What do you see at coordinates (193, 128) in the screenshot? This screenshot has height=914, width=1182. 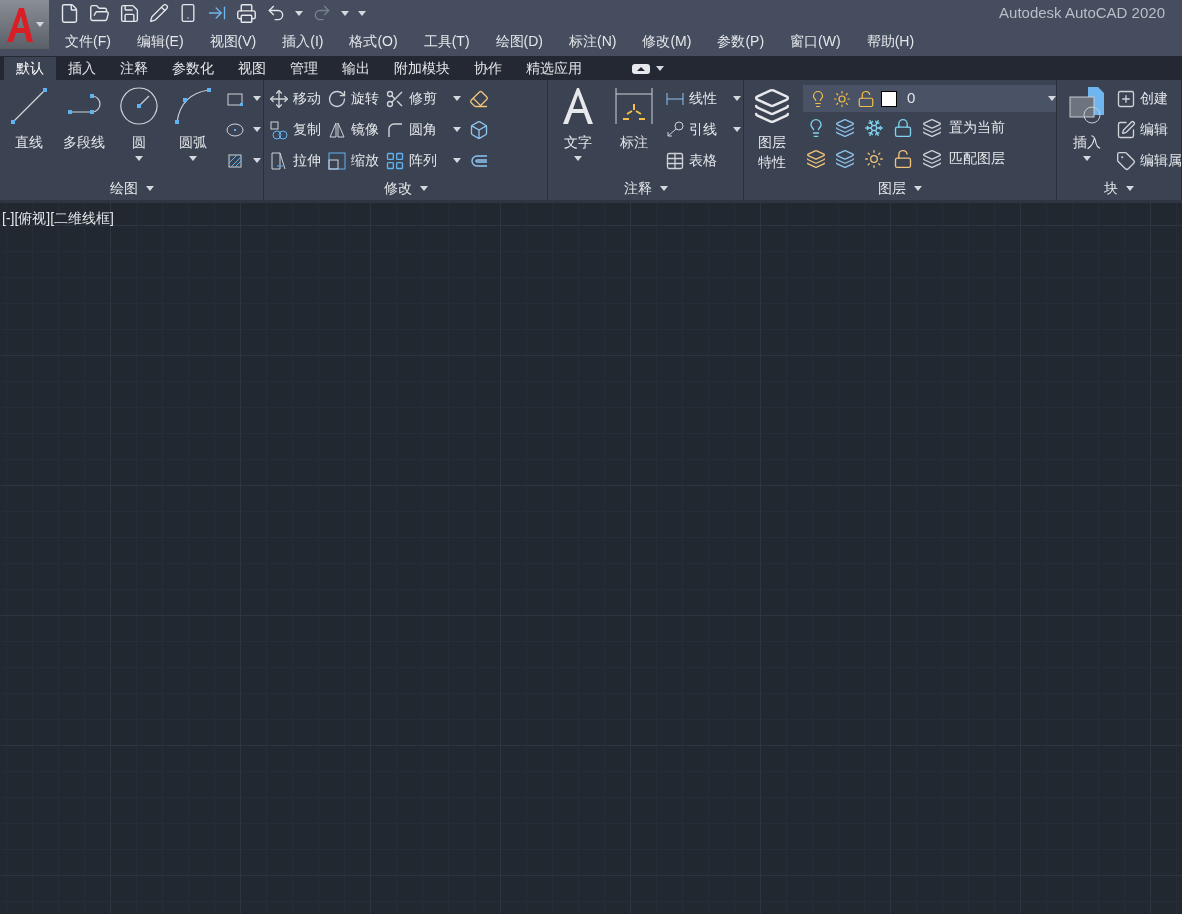 I see `ribbon-large-button: 圆弧` at bounding box center [193, 128].